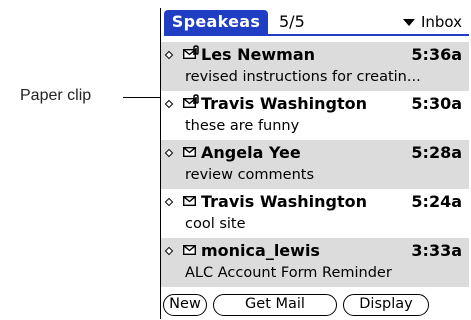  Describe the element at coordinates (436, 152) in the screenshot. I see `message-time: 5:28a` at that location.